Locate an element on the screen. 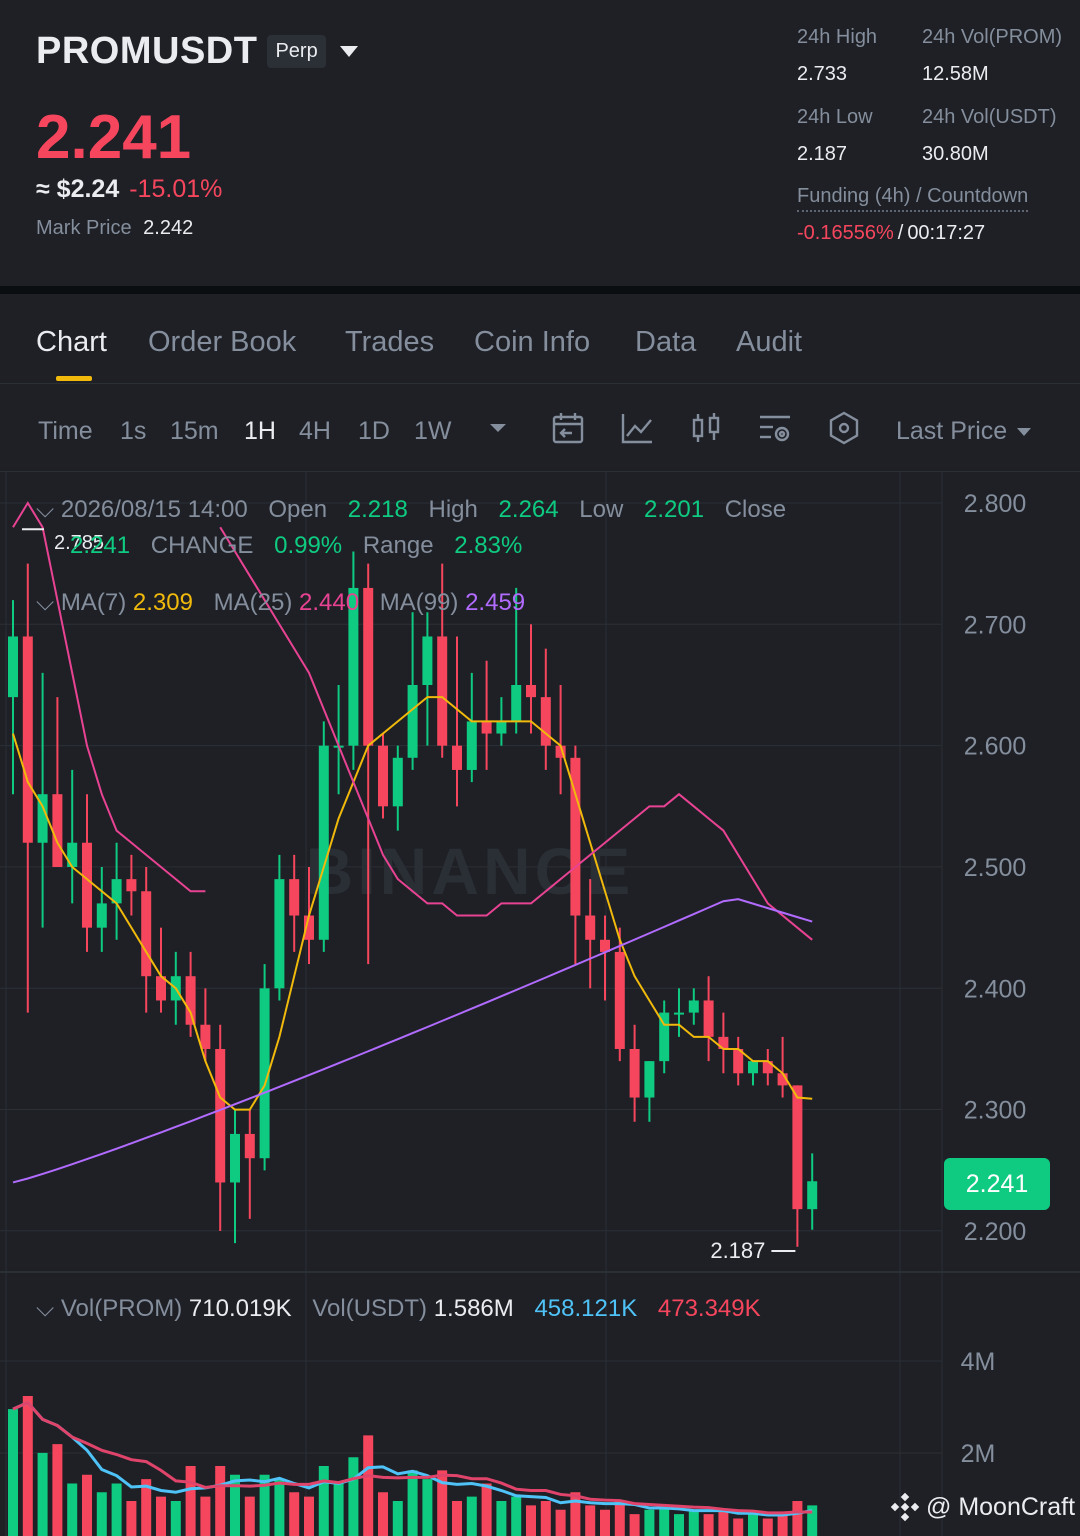 This screenshot has height=1536, width=1080. interval-1w: 1W is located at coordinates (433, 431).